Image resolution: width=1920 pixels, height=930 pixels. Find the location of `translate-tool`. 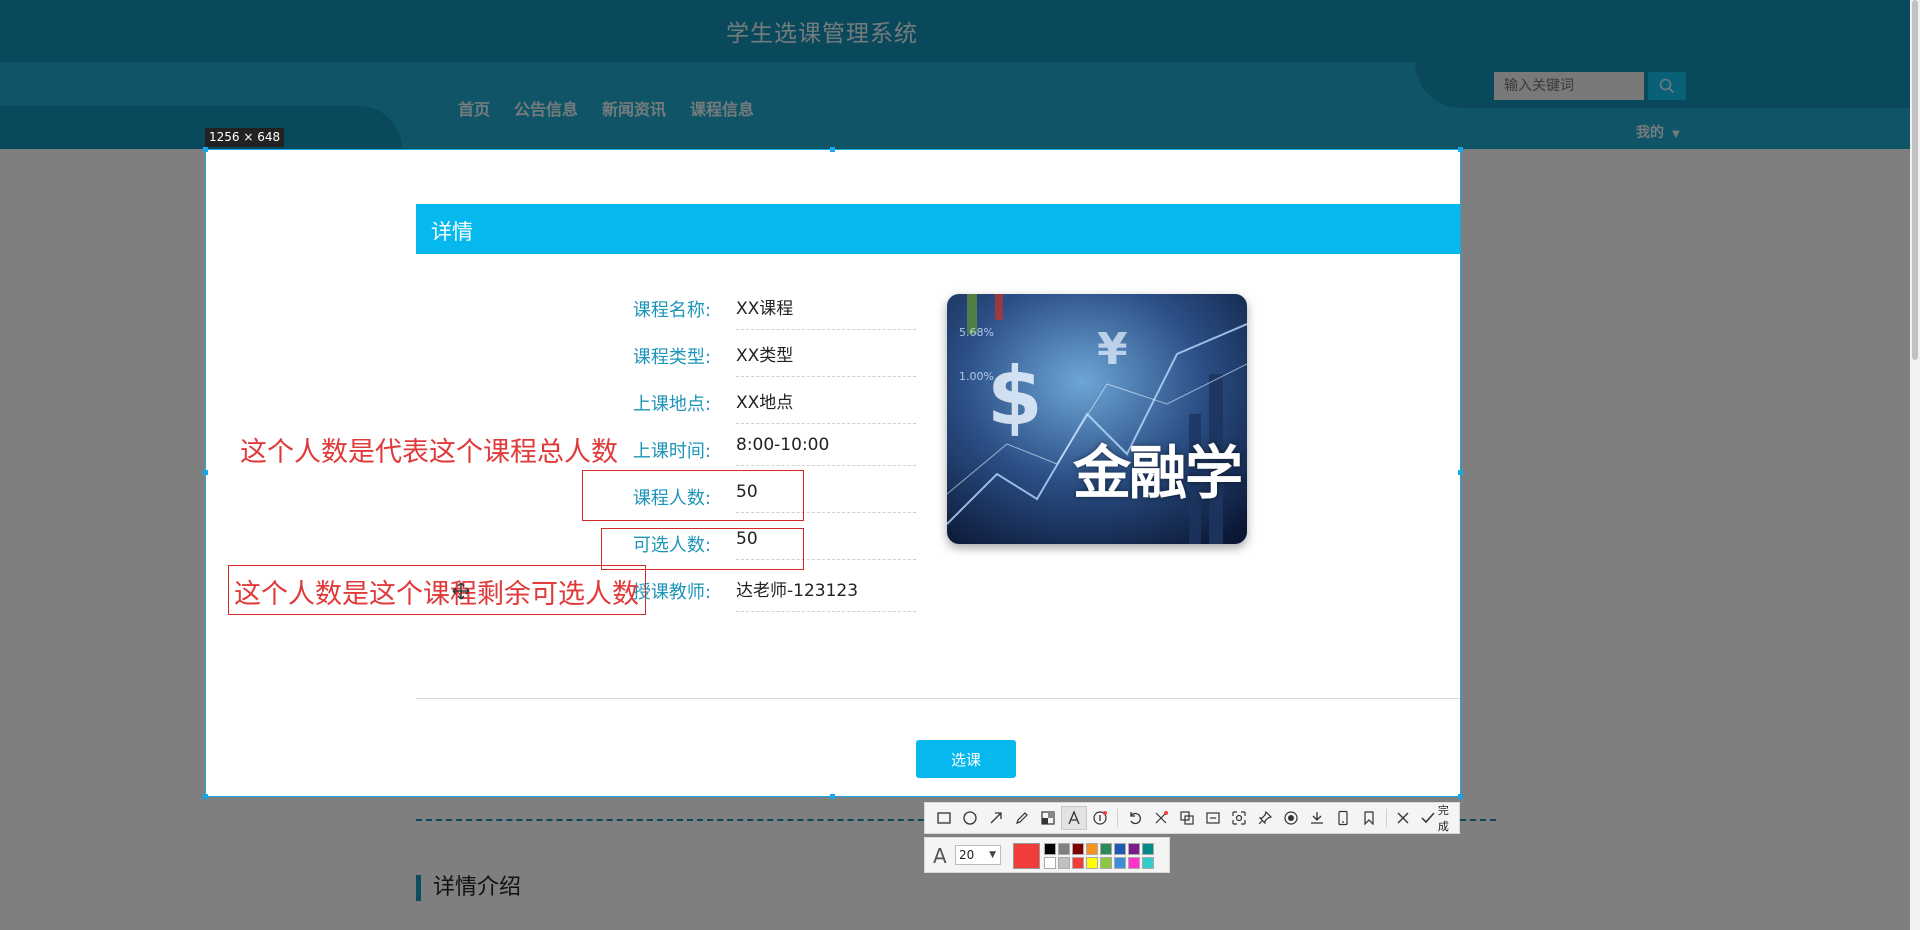

translate-tool is located at coordinates (1239, 818).